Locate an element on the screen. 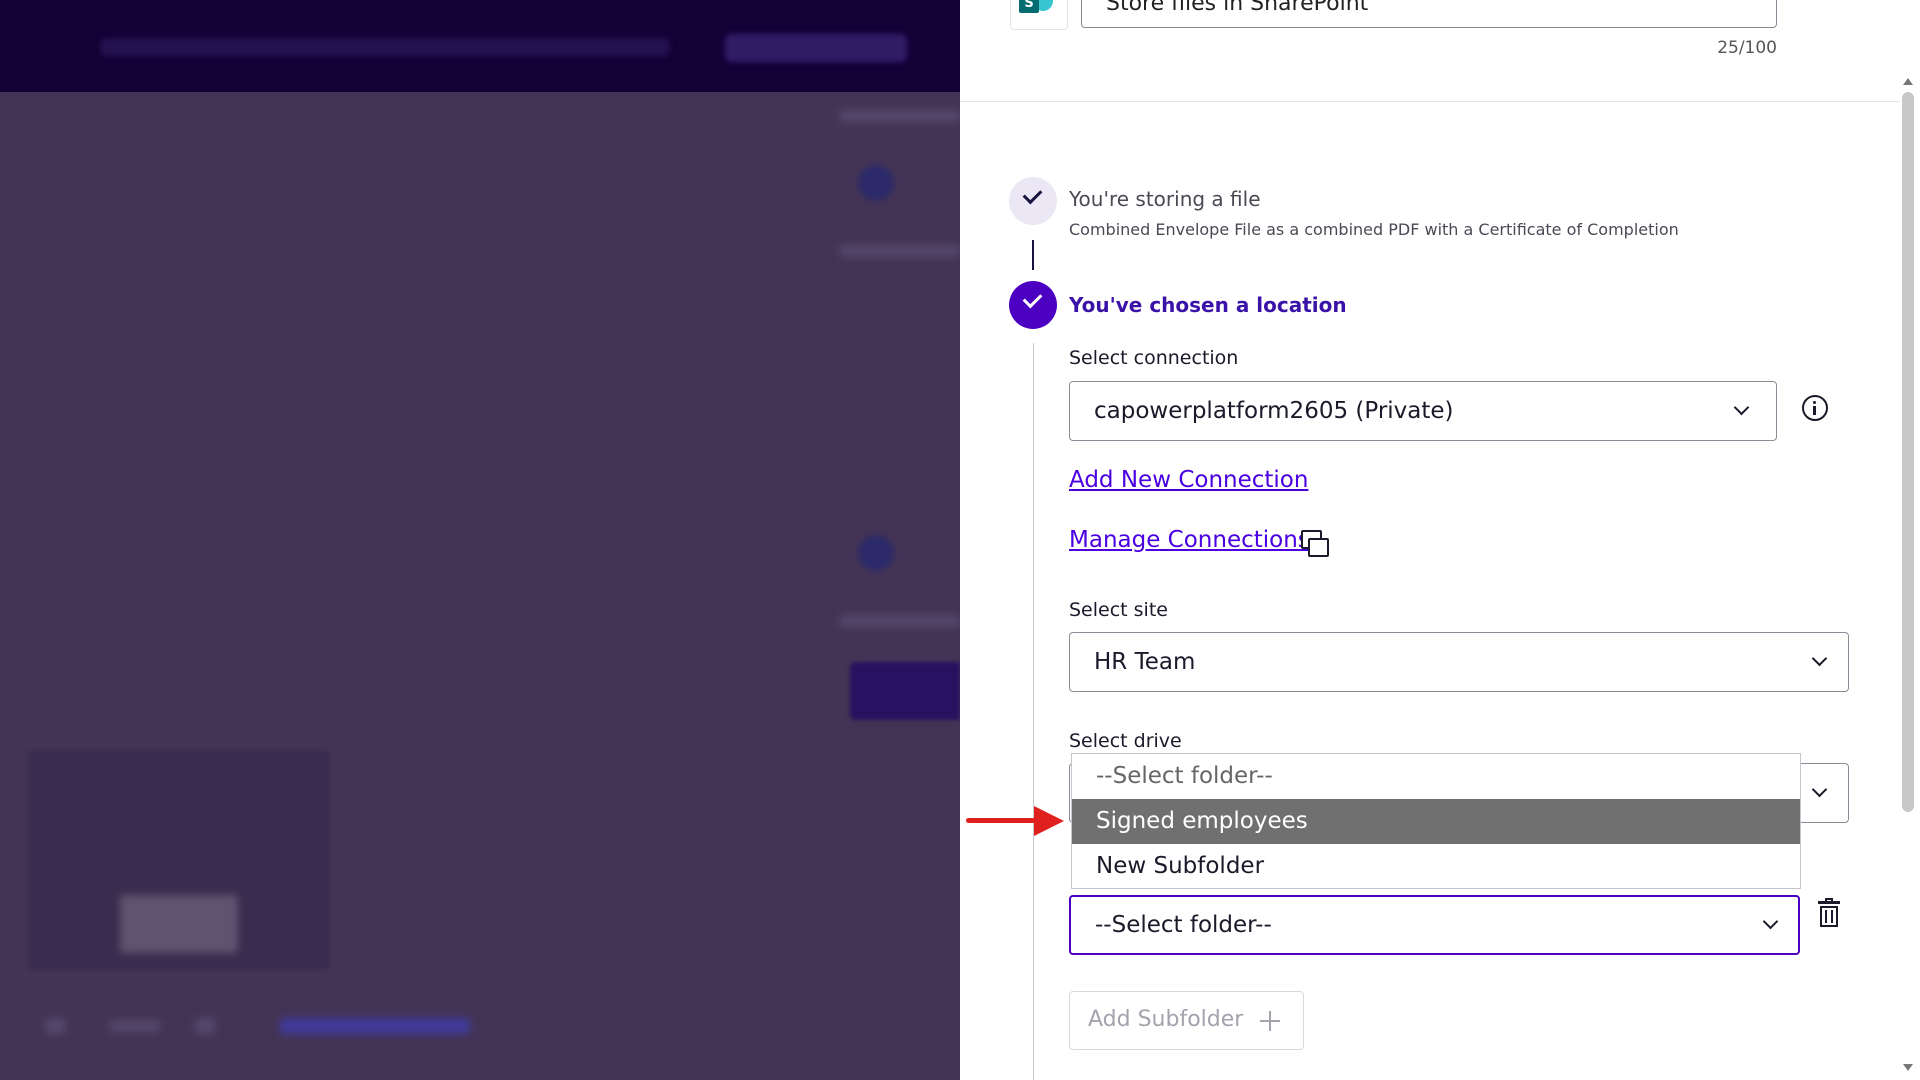 The width and height of the screenshot is (1920, 1080). site-select: HR Team is located at coordinates (1459, 662).